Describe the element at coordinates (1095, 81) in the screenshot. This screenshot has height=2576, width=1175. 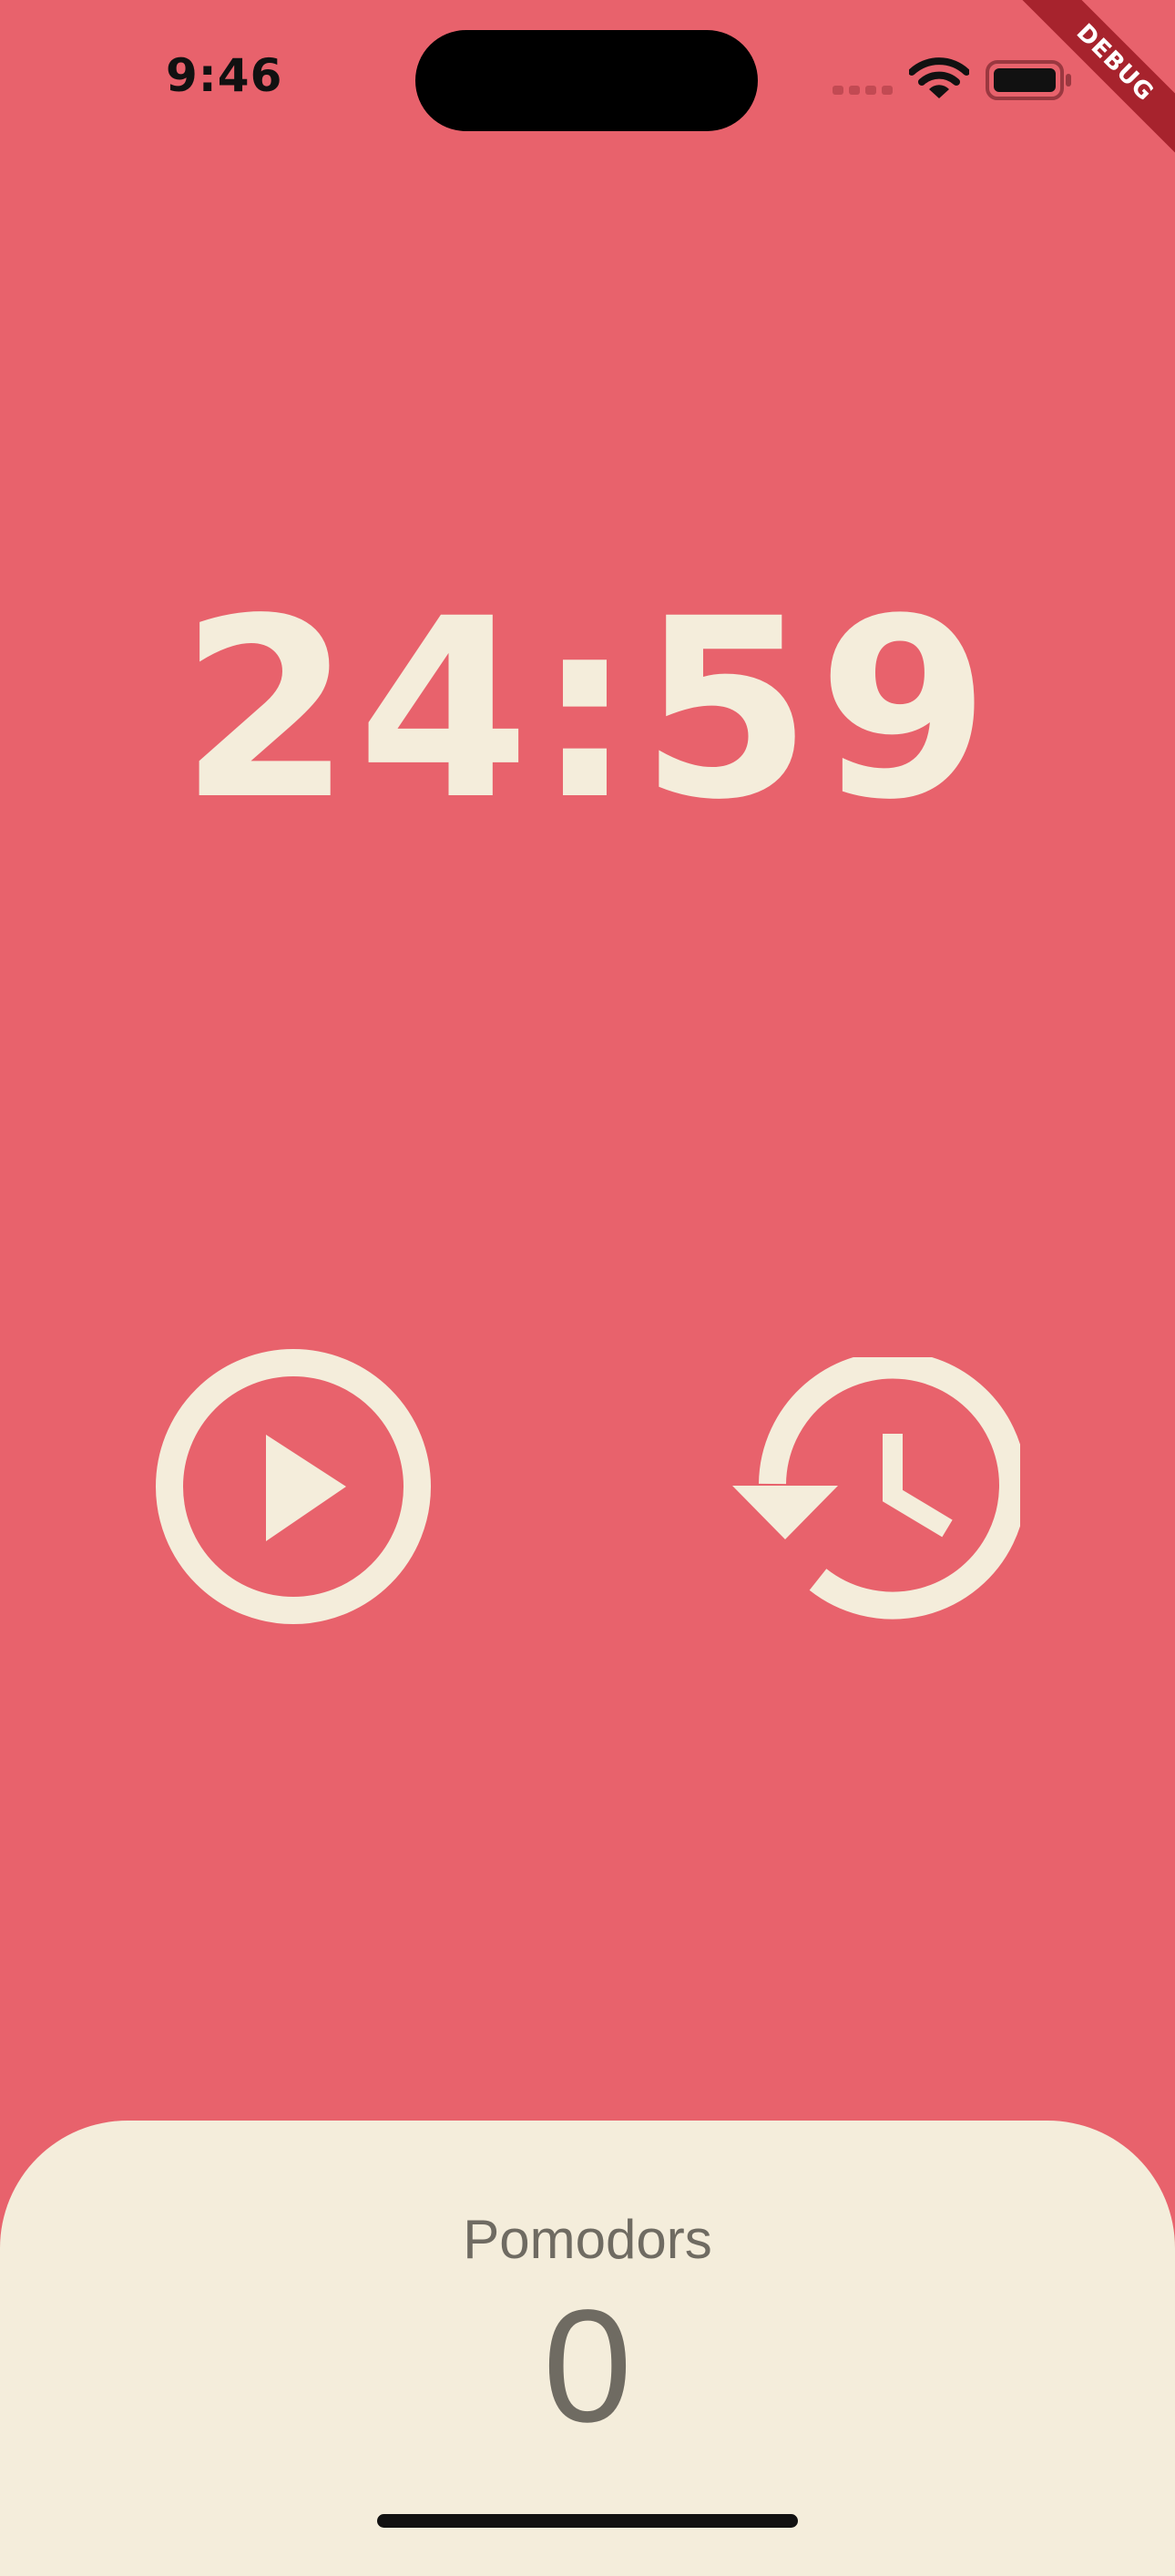
I see `debug-banner-label: DEBUG` at that location.